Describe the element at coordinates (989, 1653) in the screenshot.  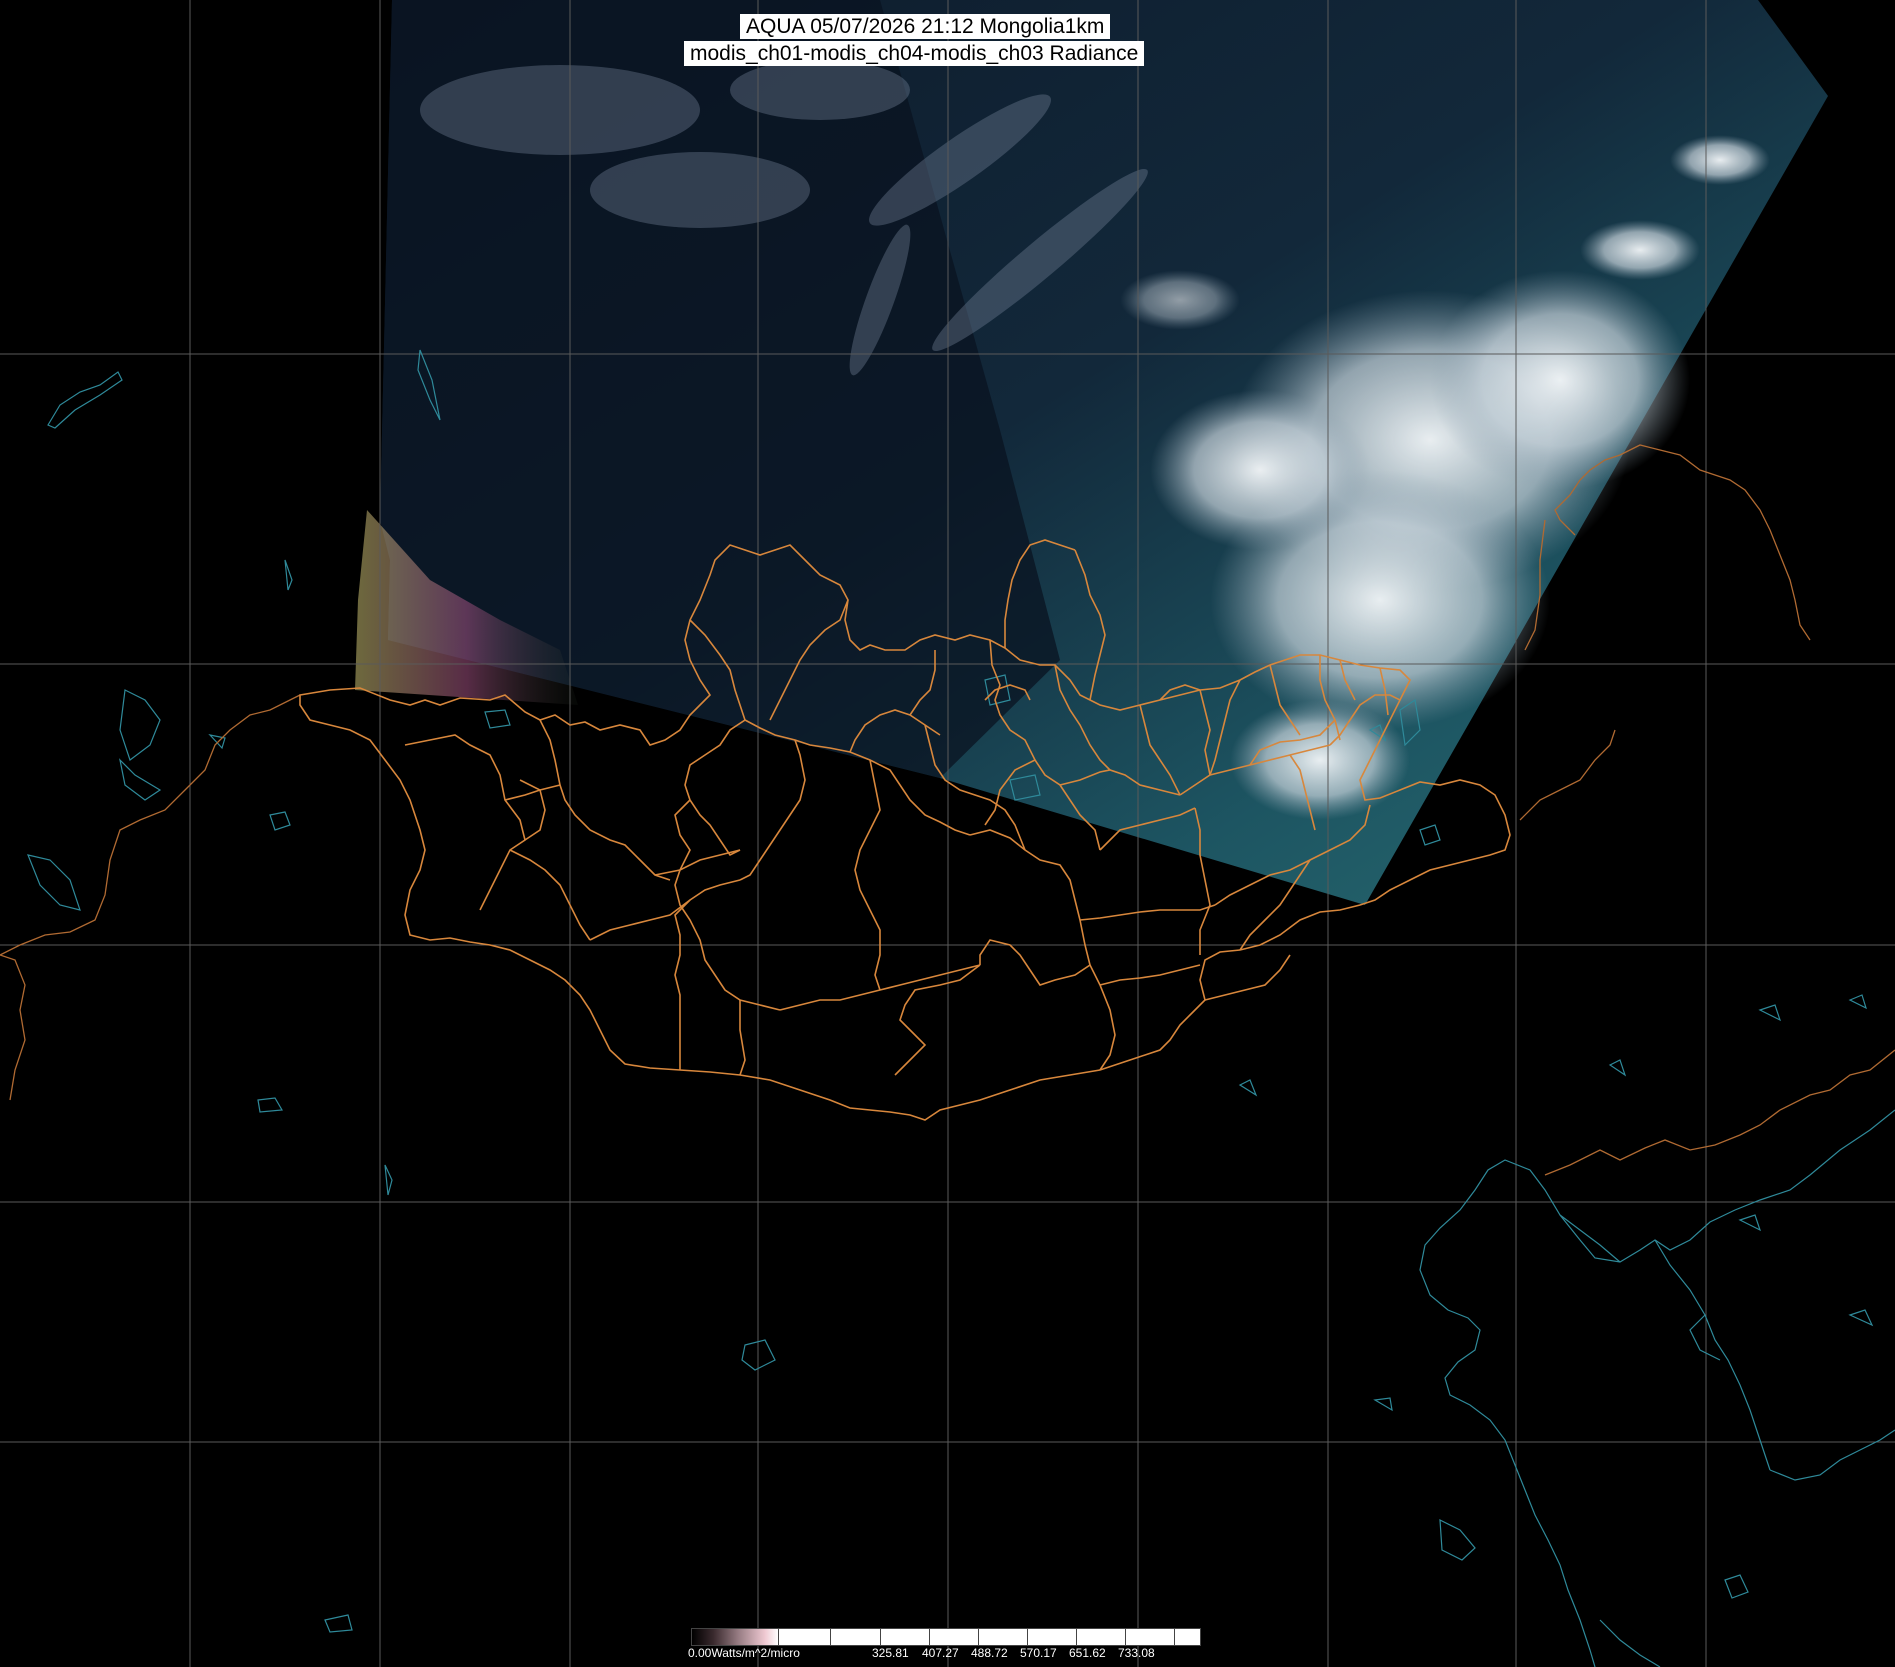
I see `legend-value: 488.72` at that location.